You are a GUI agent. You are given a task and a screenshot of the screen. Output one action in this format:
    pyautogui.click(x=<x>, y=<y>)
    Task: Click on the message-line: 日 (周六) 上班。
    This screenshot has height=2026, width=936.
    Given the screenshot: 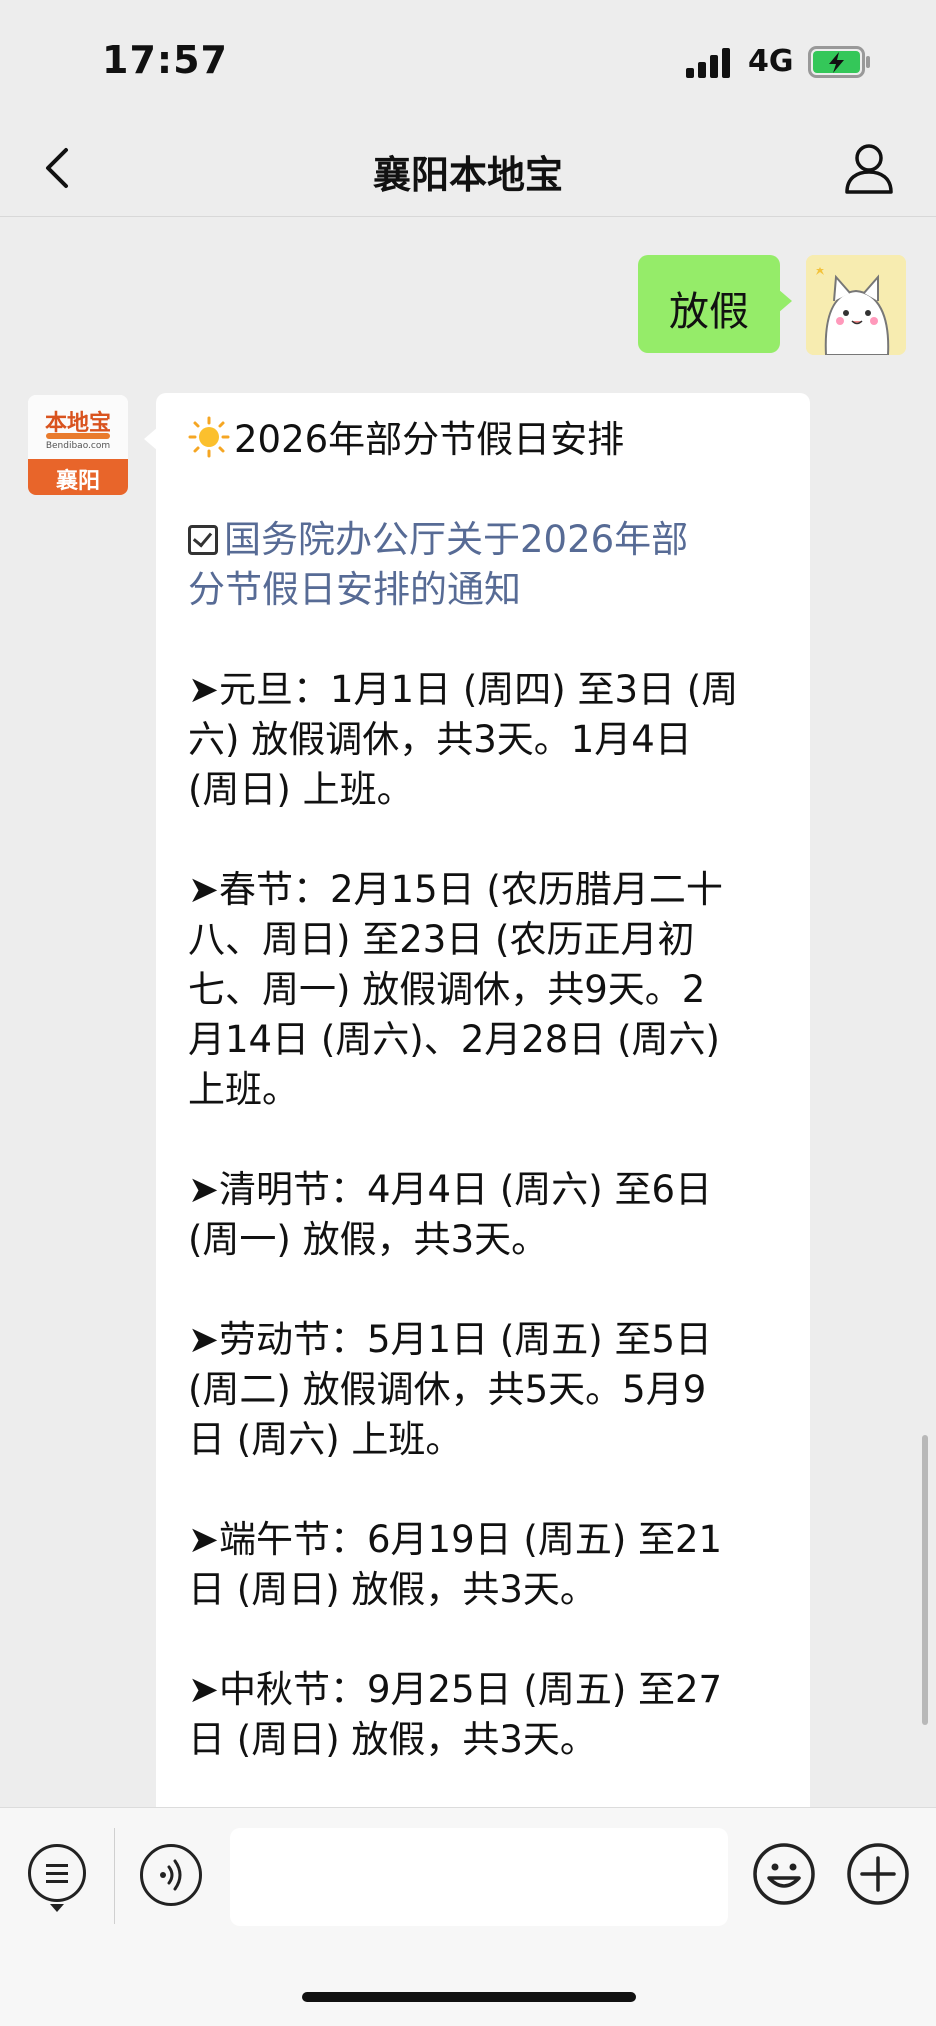 What is the action you would take?
    pyautogui.click(x=325, y=1439)
    